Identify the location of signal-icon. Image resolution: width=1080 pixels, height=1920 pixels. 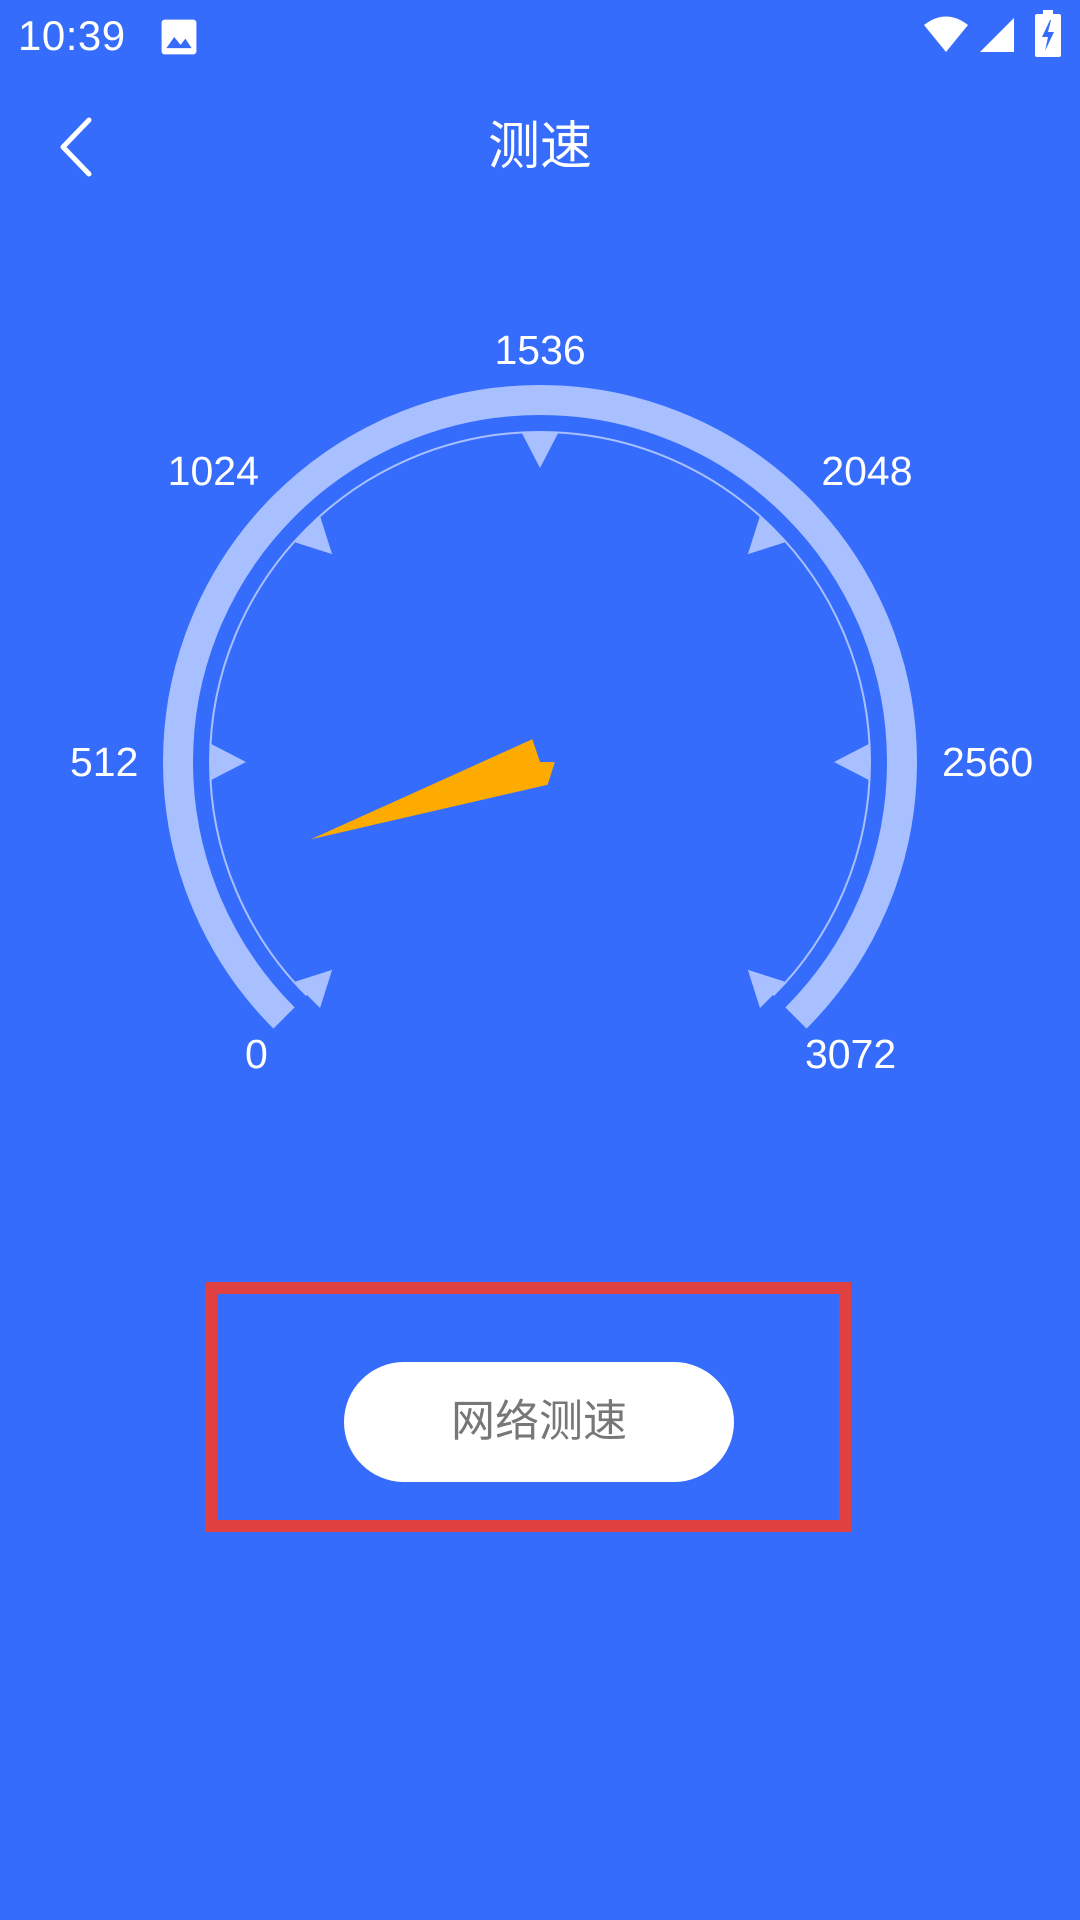
(997, 35).